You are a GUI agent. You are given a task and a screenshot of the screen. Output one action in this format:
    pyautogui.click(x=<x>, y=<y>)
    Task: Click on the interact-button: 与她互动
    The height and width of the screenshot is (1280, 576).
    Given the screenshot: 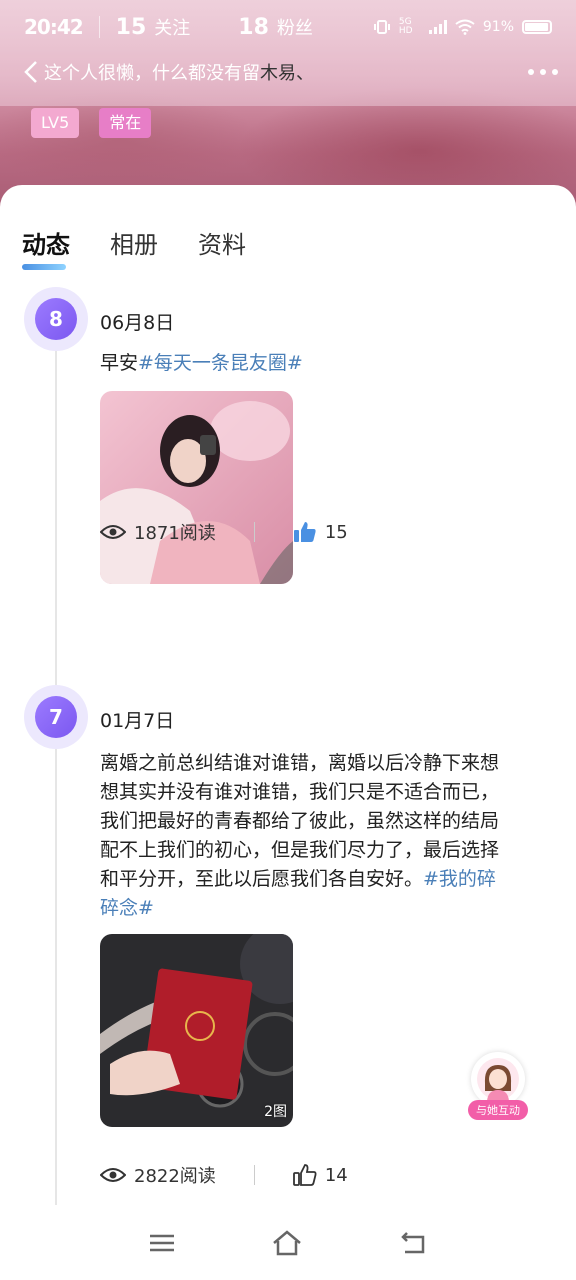 What is the action you would take?
    pyautogui.click(x=498, y=1088)
    